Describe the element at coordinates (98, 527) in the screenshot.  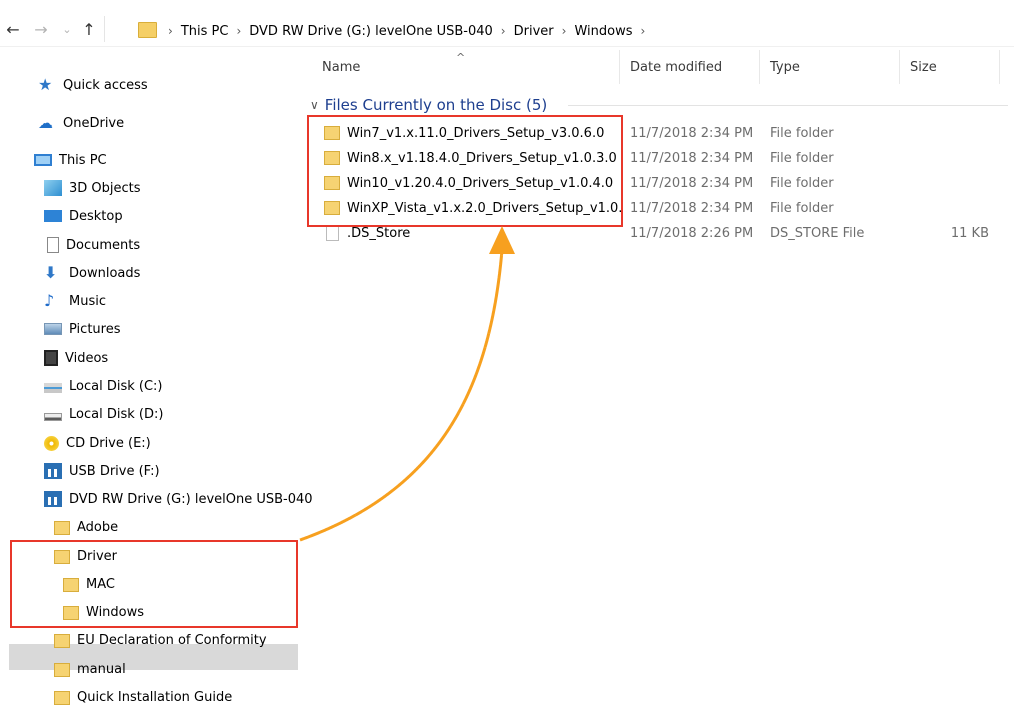
I see `sidebar-item-label: Adobe` at that location.